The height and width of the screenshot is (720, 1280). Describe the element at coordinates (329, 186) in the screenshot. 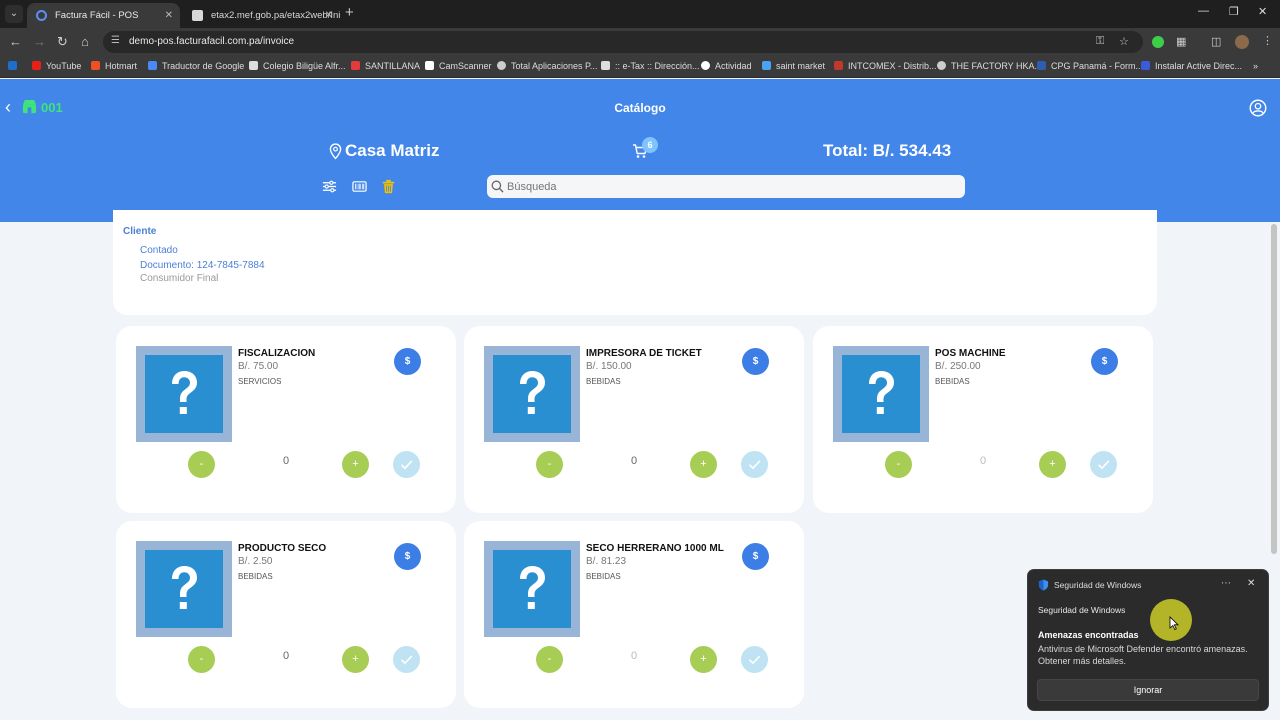

I see `filter-sliders-icon` at that location.